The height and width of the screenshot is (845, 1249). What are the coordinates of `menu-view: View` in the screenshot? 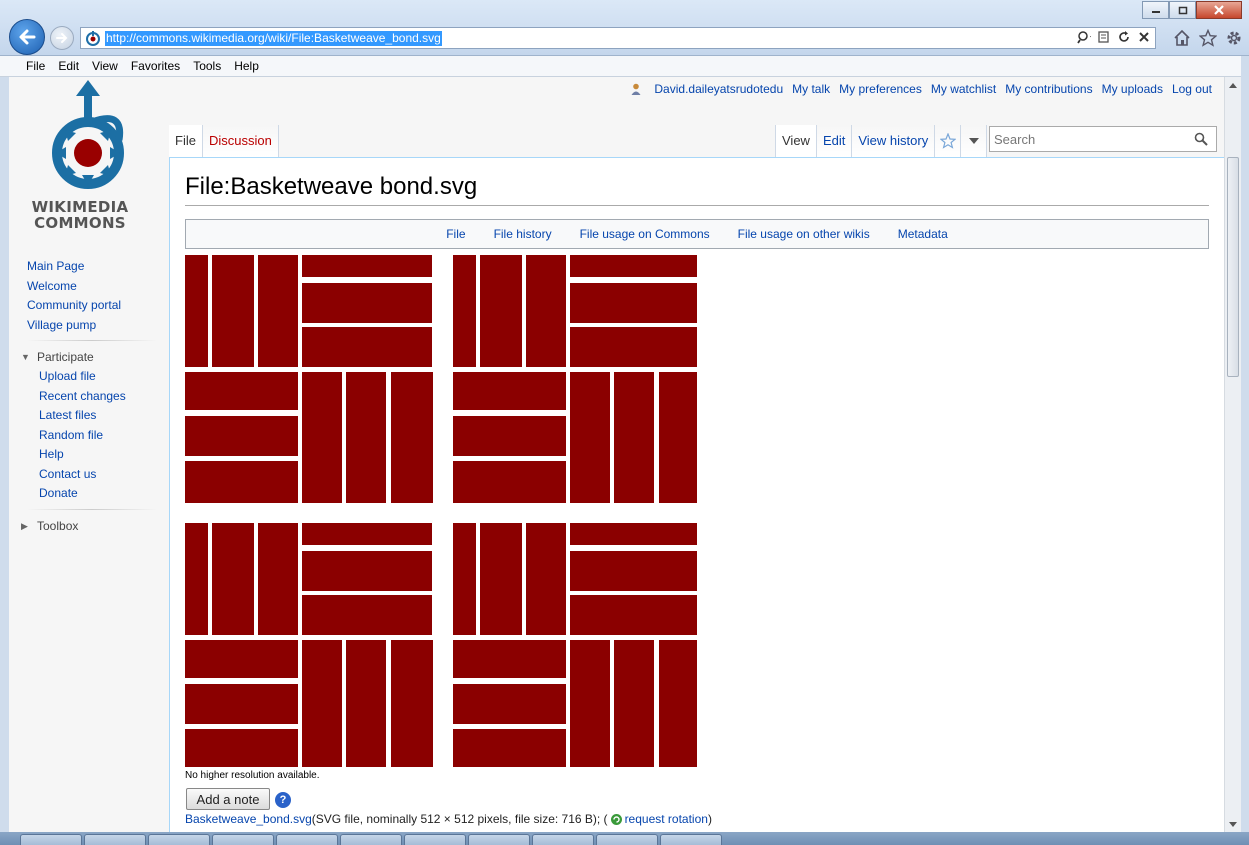 It's located at (105, 66).